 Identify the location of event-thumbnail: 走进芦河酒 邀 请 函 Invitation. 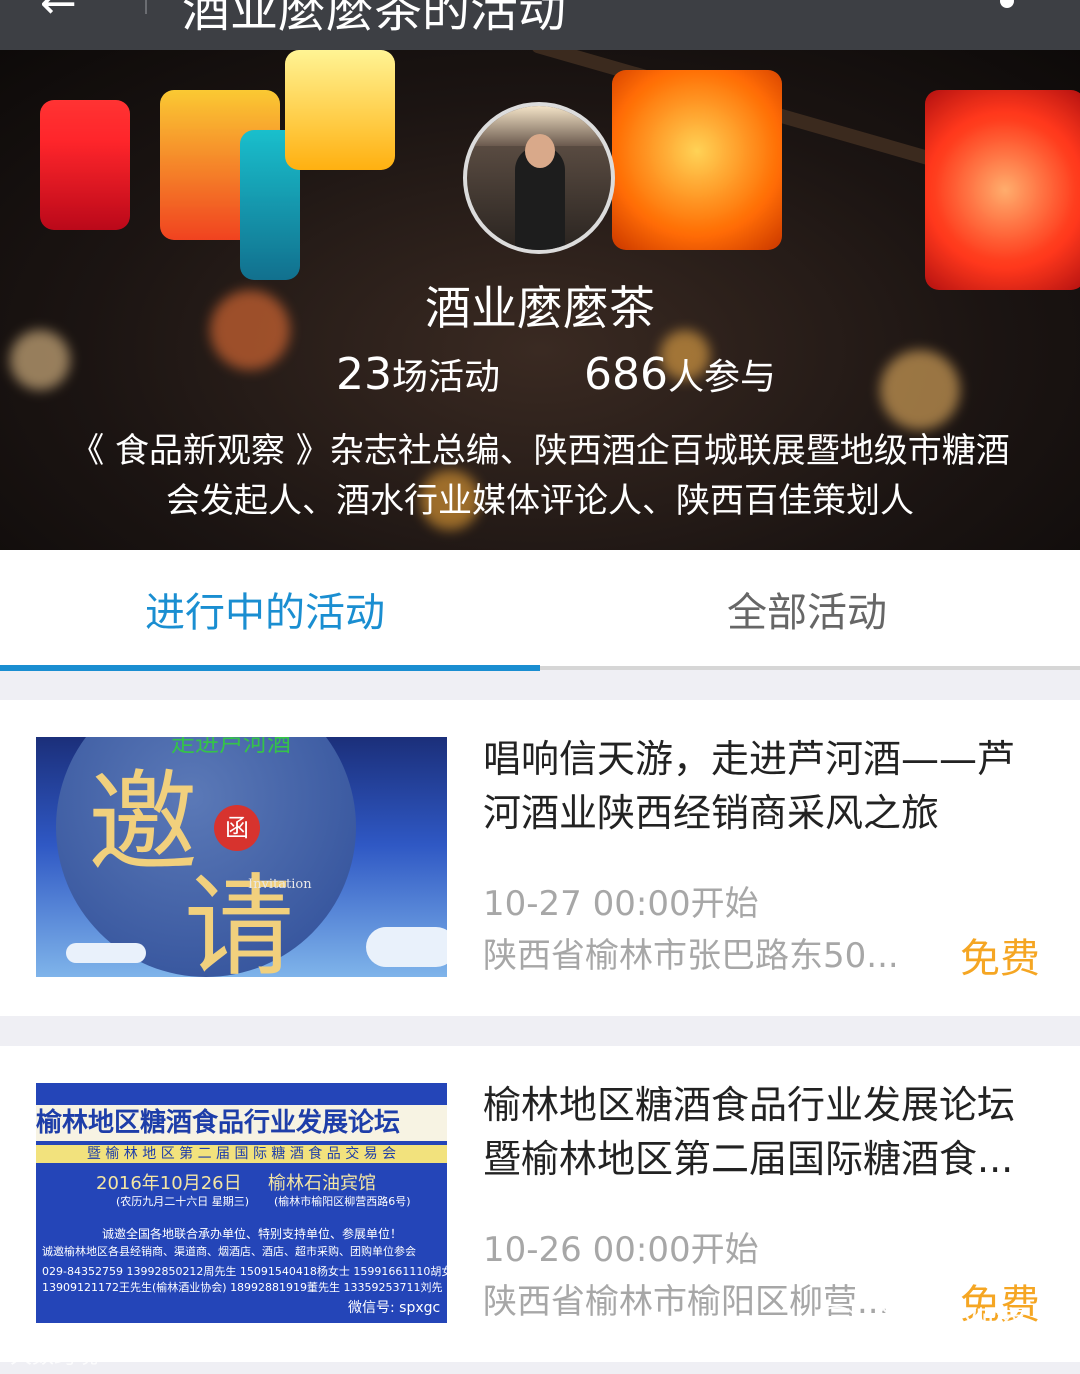
(241, 857).